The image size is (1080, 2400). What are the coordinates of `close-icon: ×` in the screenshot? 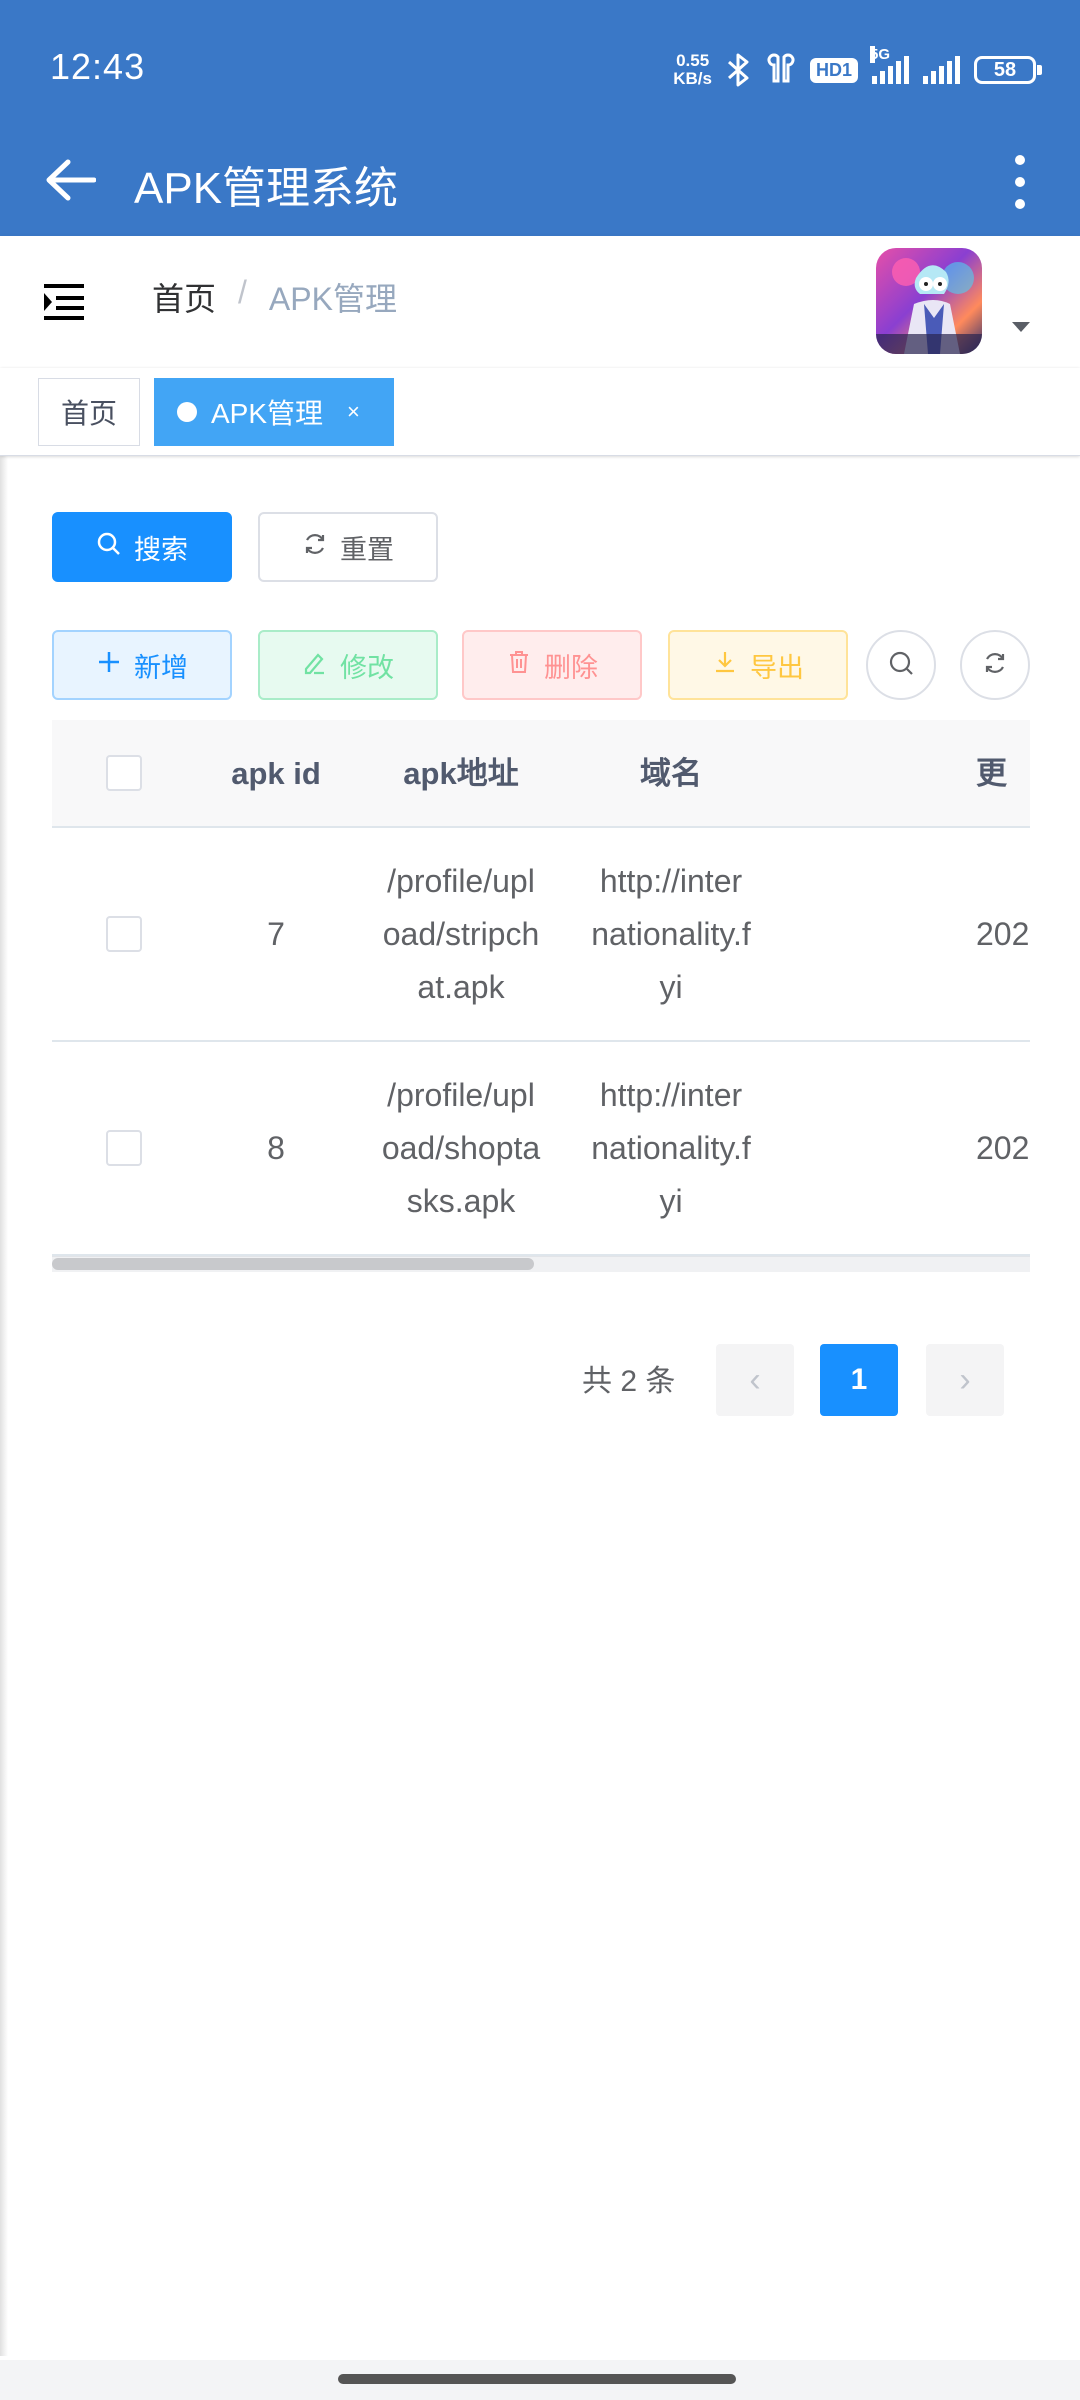 It's located at (353, 412).